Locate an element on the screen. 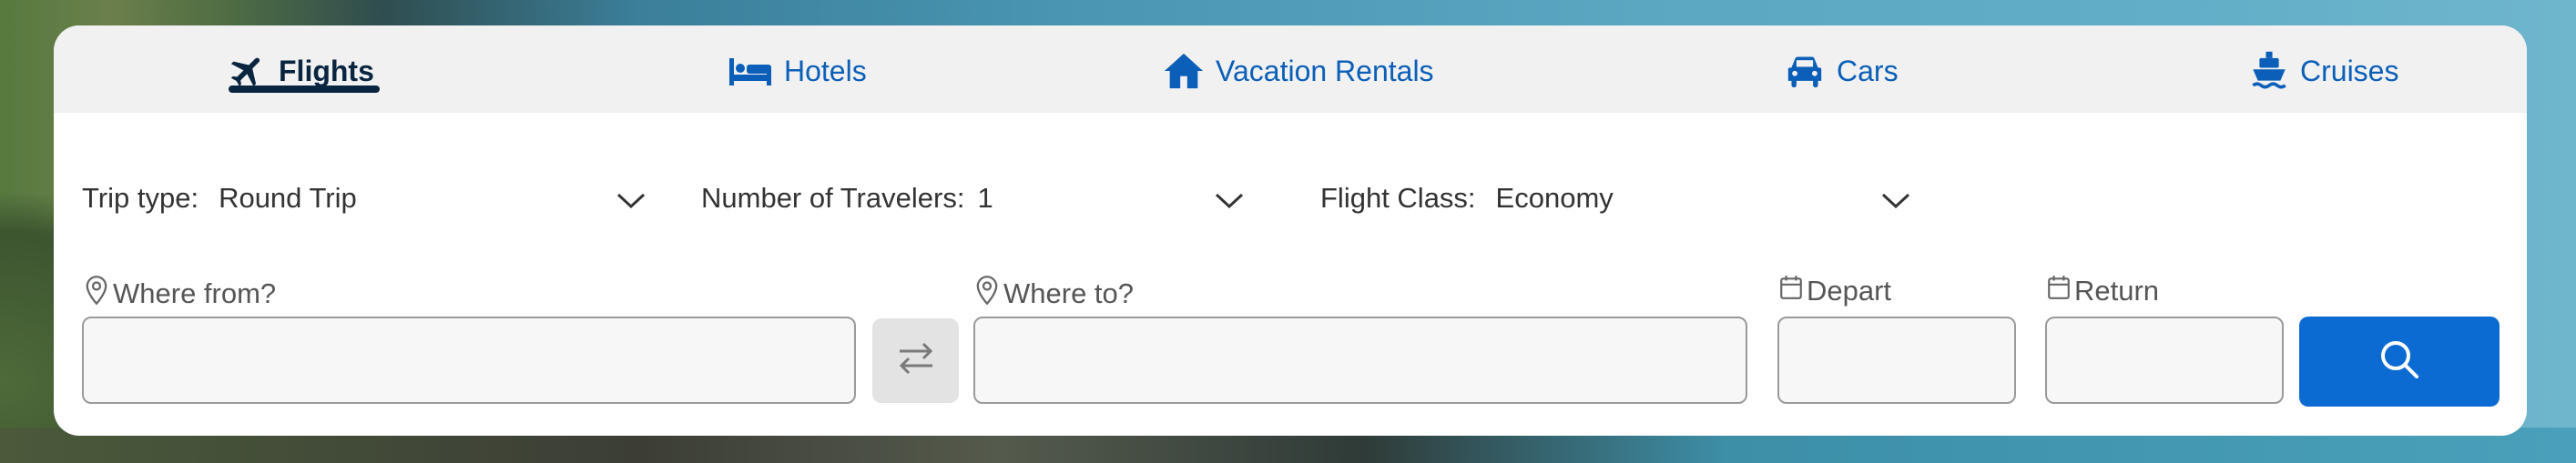 Image resolution: width=2576 pixels, height=463 pixels. swap-locations-button is located at coordinates (915, 360).